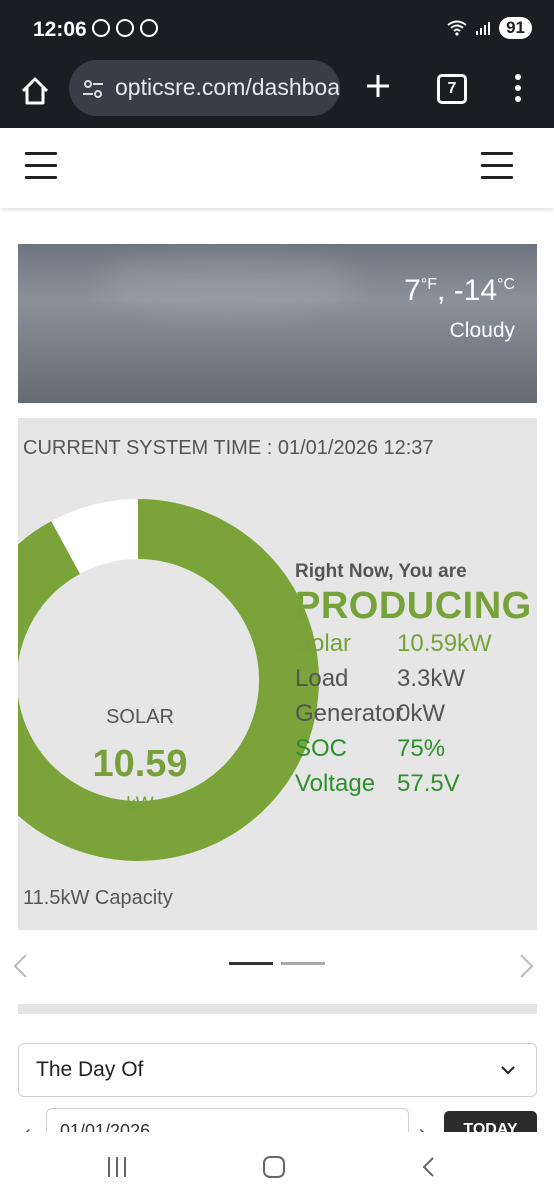  What do you see at coordinates (41, 166) in the screenshot?
I see `left-menu-icon` at bounding box center [41, 166].